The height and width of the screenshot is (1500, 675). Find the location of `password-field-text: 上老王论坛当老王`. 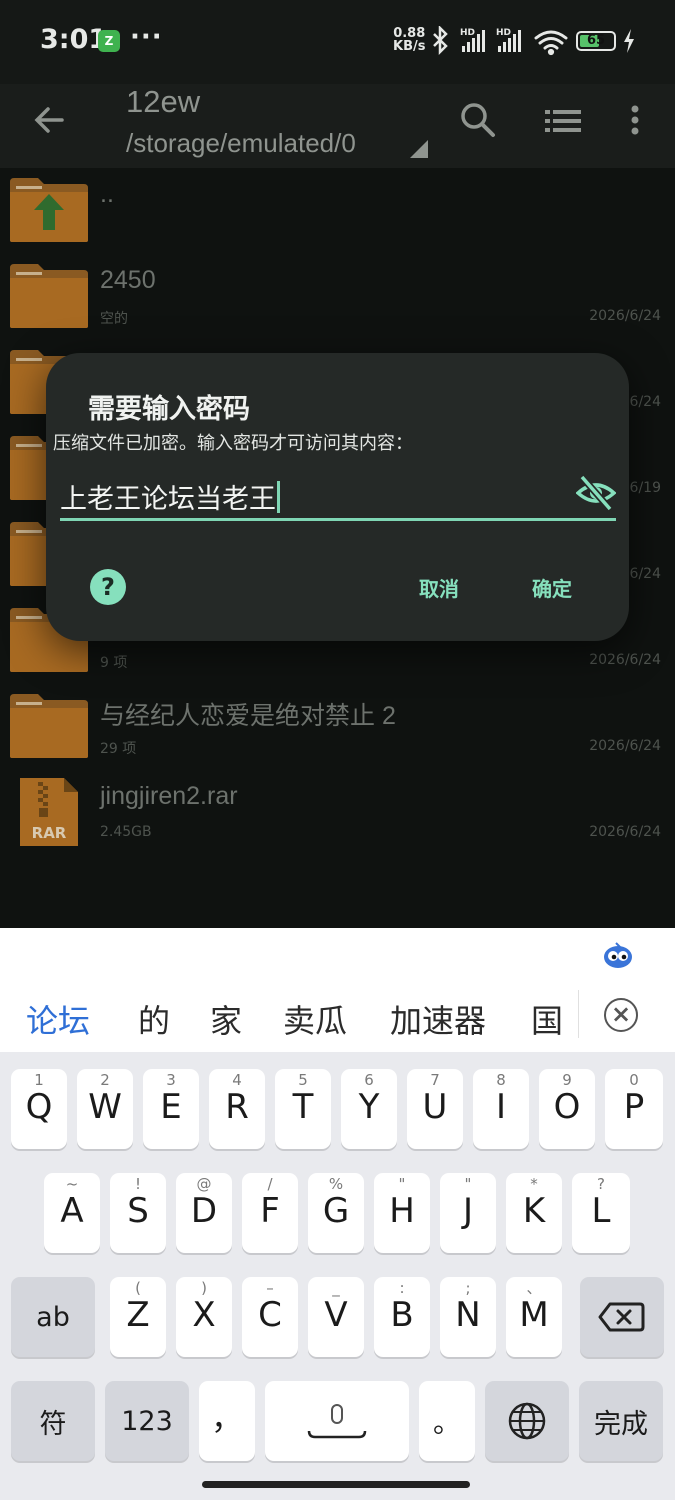

password-field-text: 上老王论坛当老王 is located at coordinates (170, 496).